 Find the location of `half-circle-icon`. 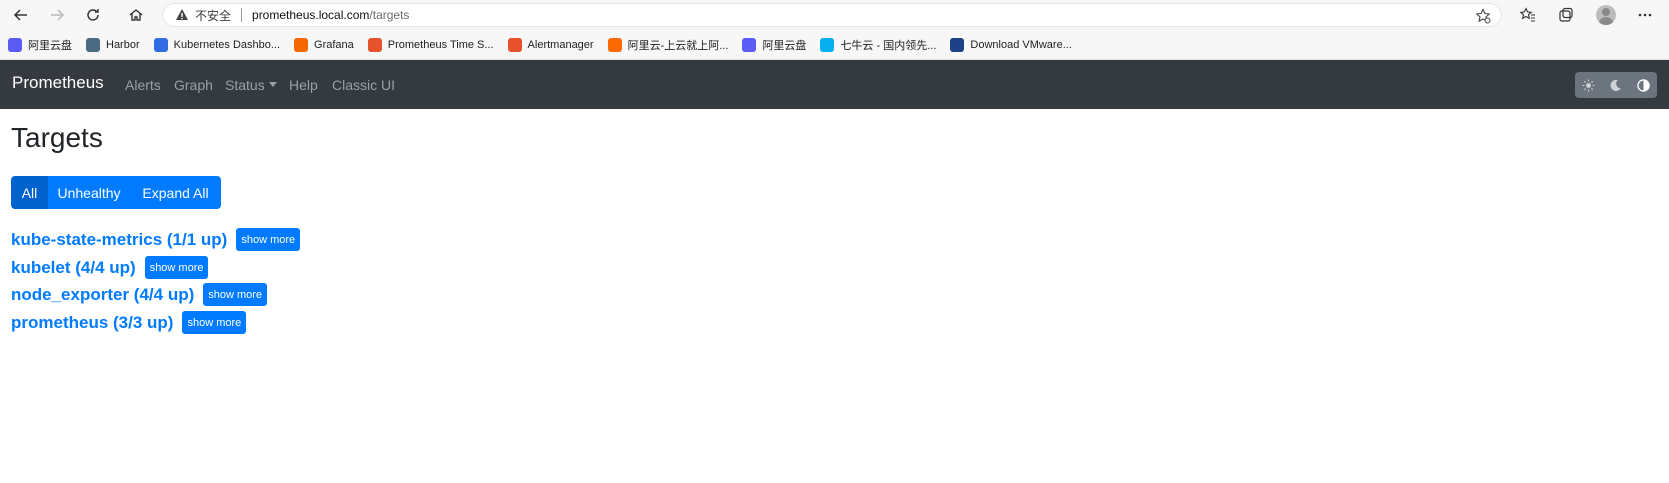

half-circle-icon is located at coordinates (1643, 85).